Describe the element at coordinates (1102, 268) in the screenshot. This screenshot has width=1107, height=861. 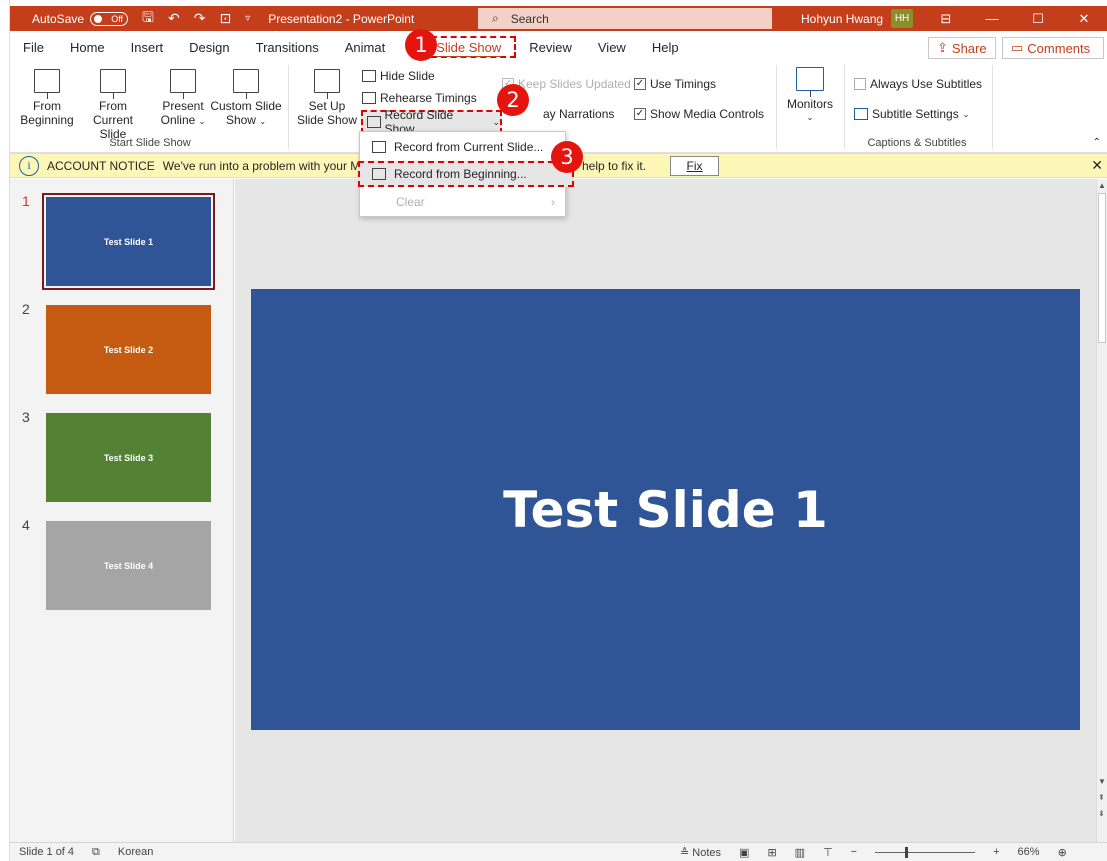
I see `scrollbar-thumb` at that location.